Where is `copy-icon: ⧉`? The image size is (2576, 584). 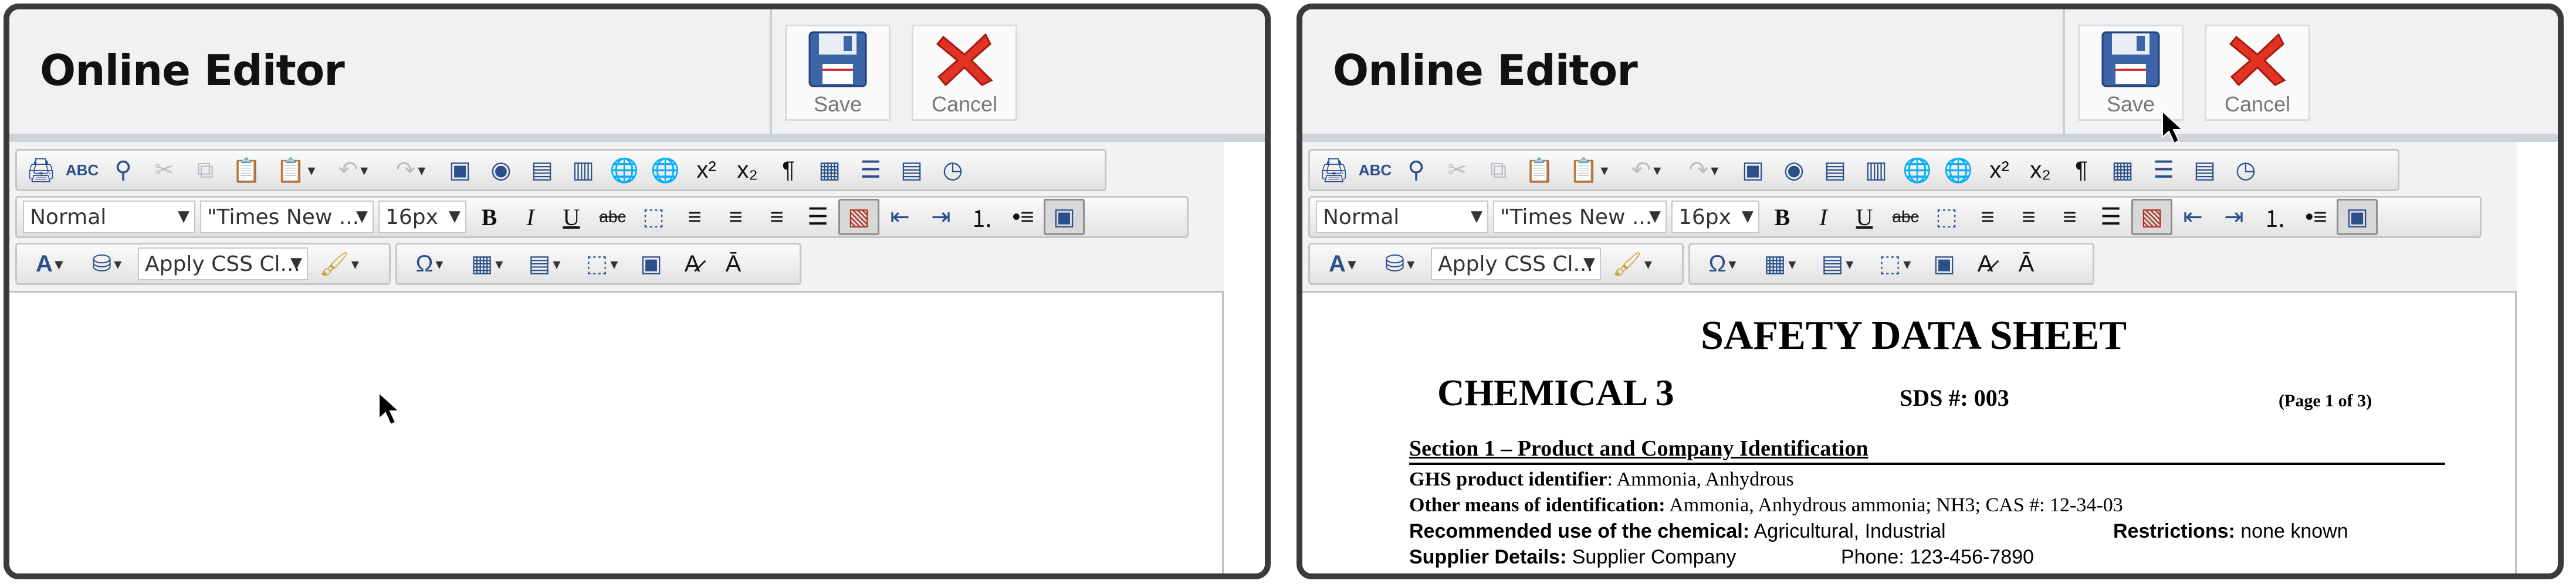
copy-icon: ⧉ is located at coordinates (205, 170).